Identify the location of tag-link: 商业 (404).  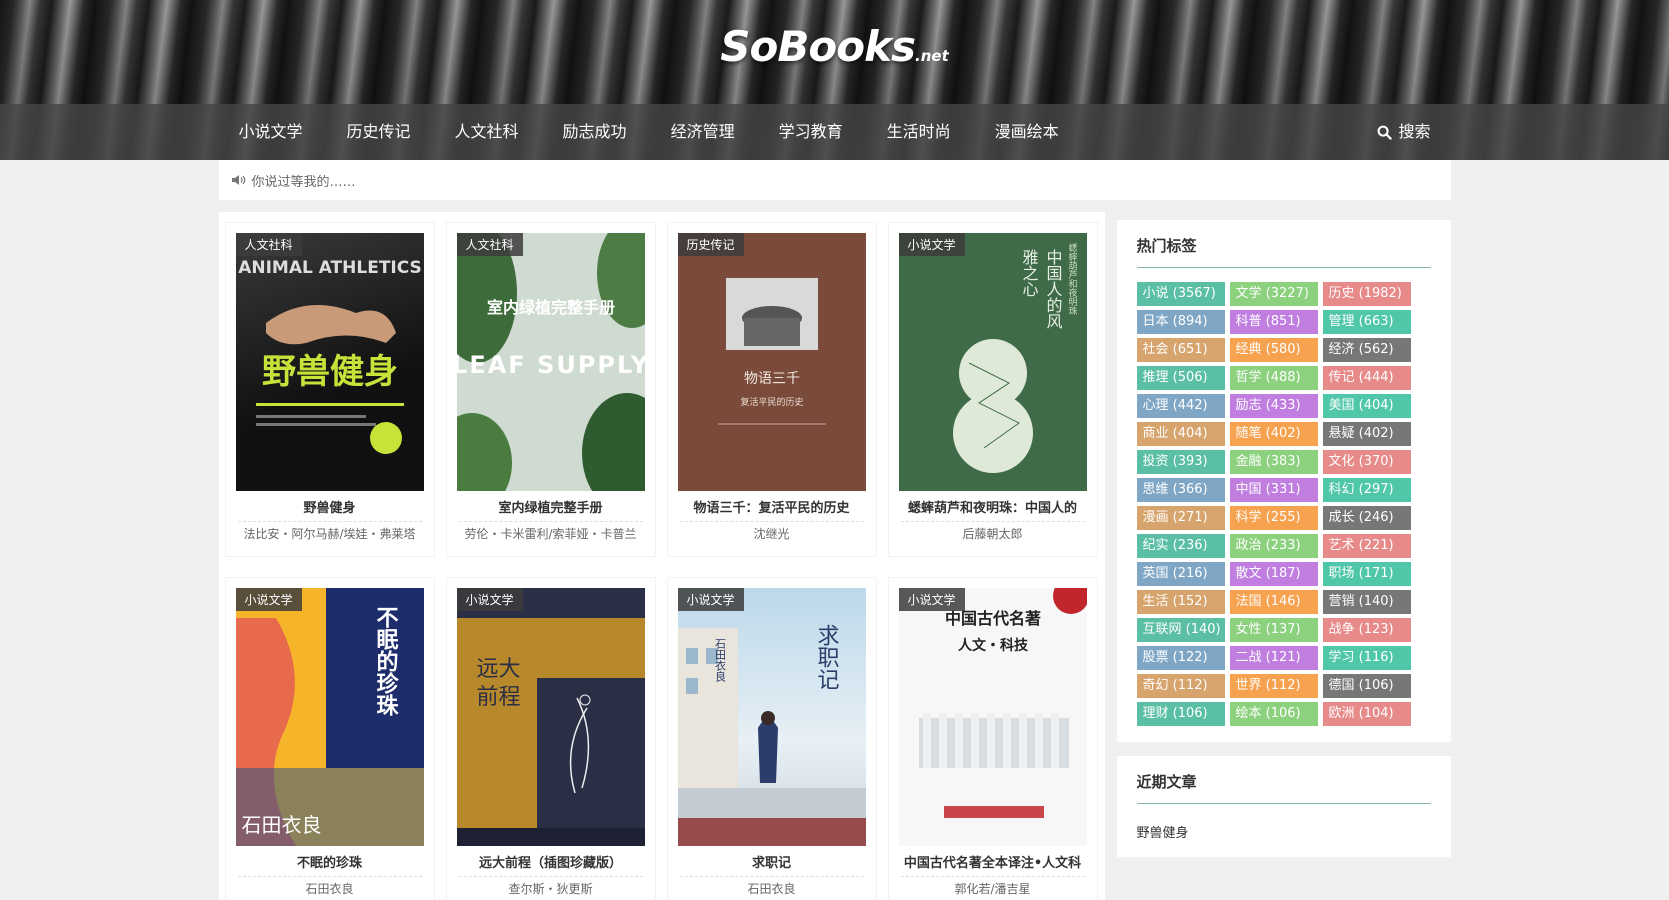
(1180, 434).